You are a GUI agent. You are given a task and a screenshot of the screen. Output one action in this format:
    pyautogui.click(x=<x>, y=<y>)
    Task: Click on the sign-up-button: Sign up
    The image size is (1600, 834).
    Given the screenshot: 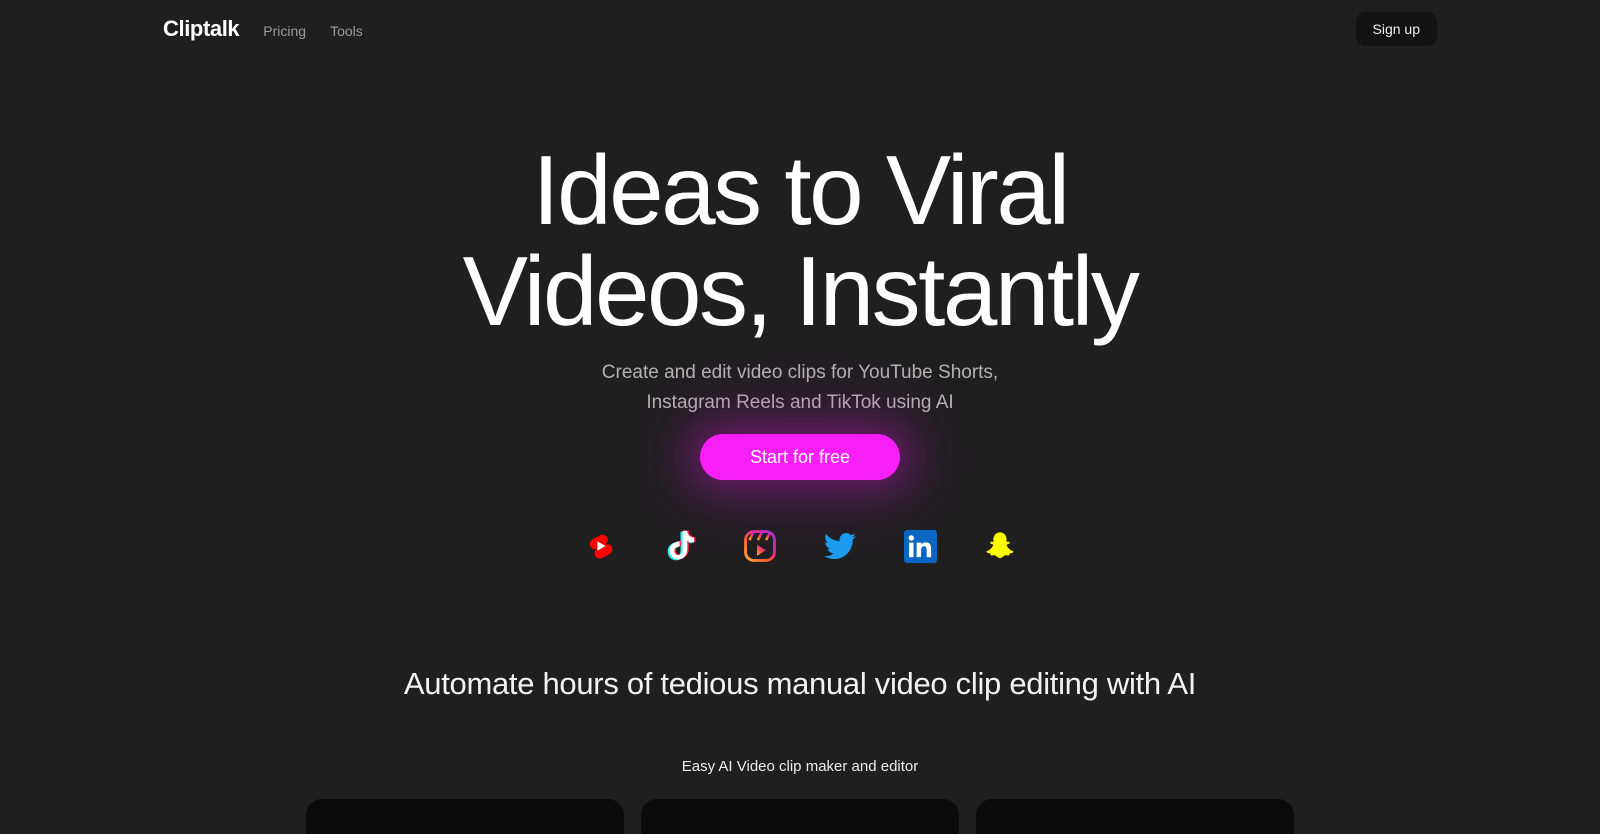 What is the action you would take?
    pyautogui.click(x=1396, y=29)
    